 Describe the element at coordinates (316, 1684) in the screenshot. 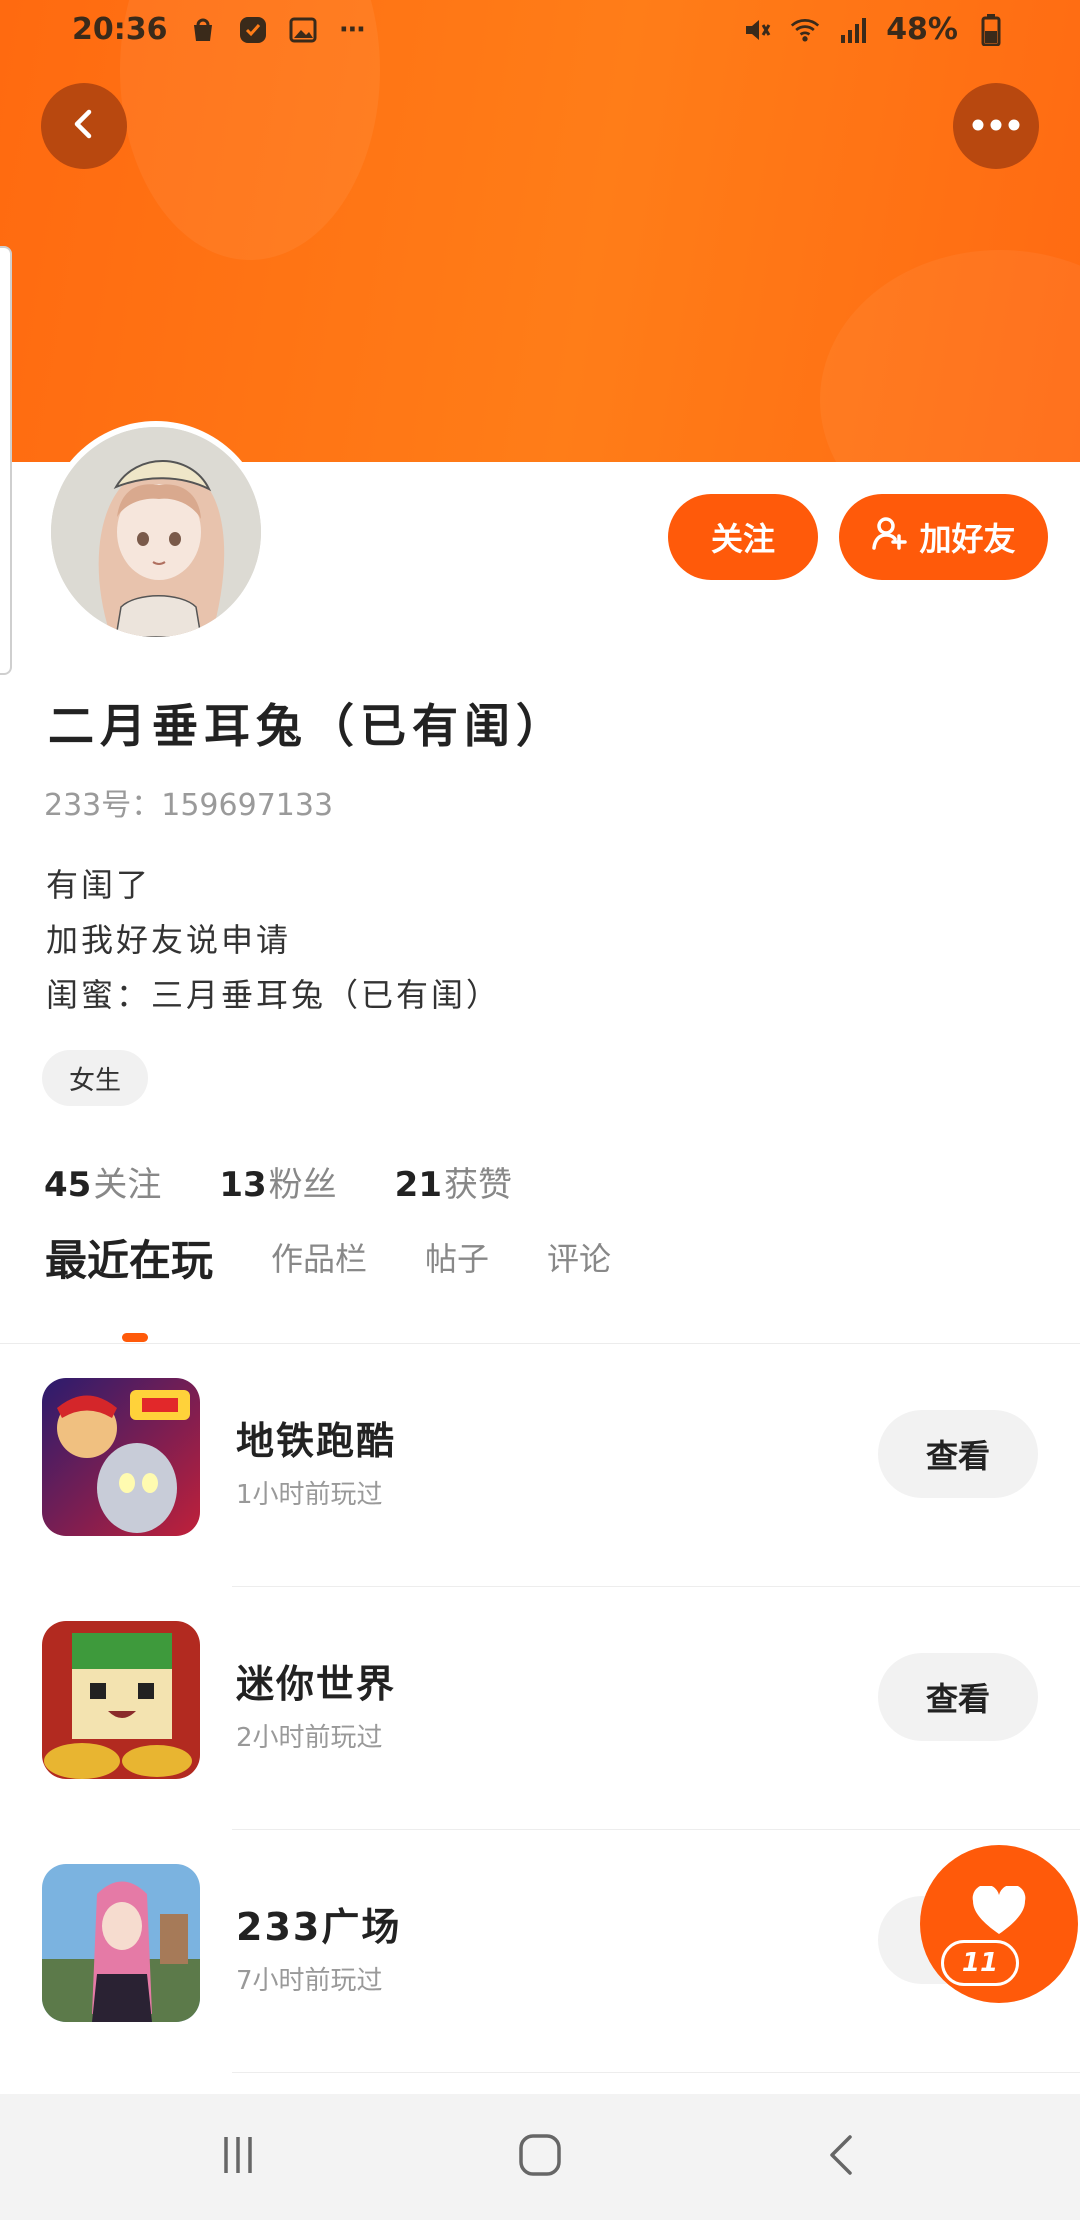

I see `game-title: 迷你世界` at that location.